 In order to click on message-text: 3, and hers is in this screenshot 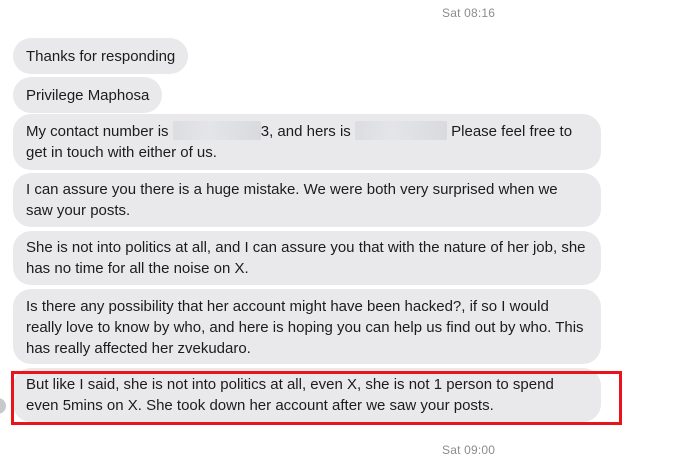, I will do `click(305, 131)`.